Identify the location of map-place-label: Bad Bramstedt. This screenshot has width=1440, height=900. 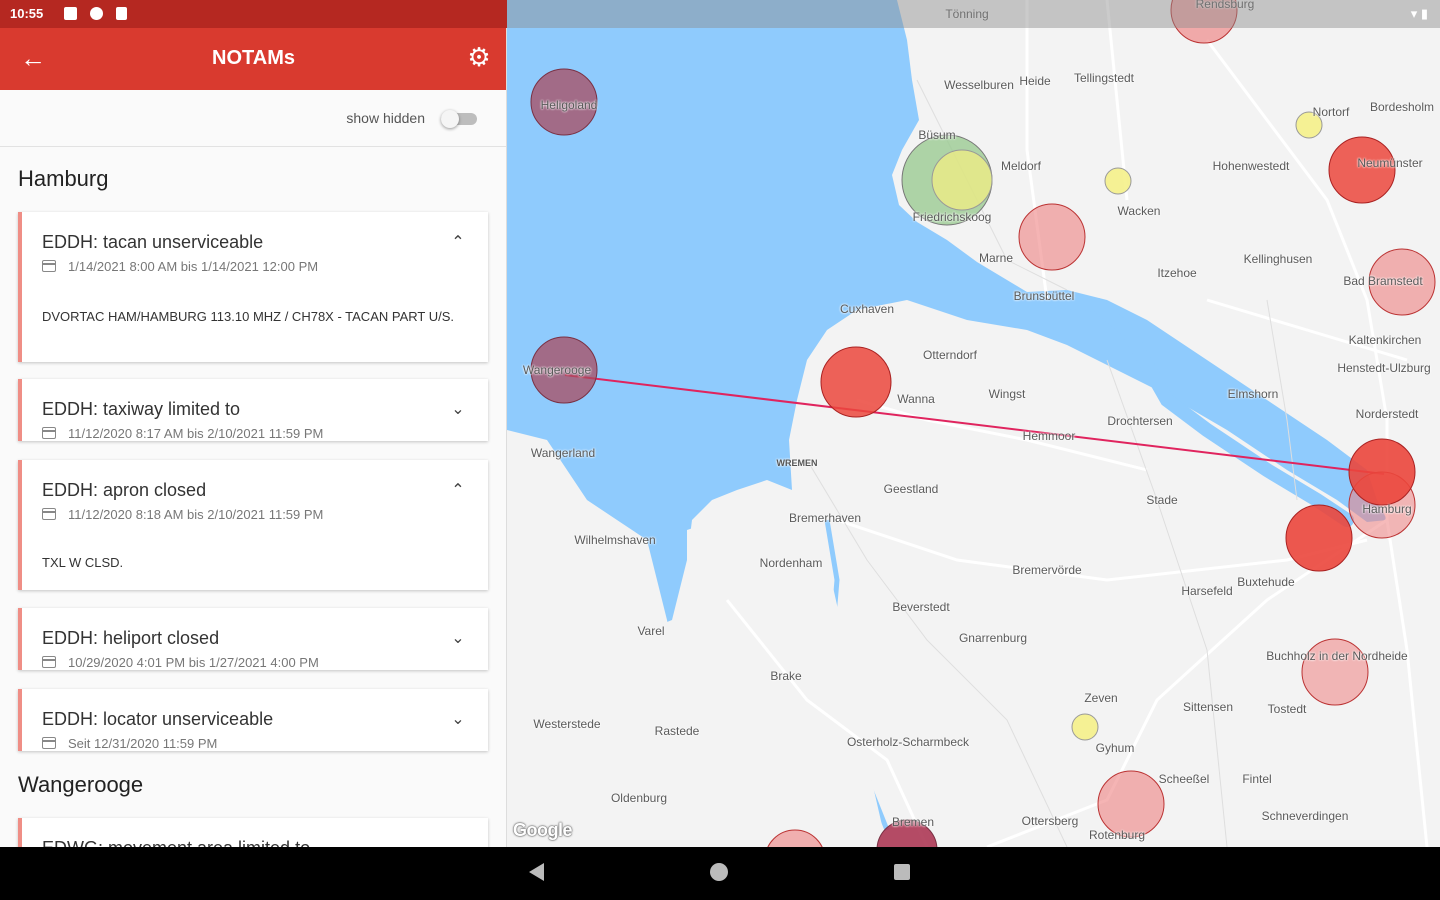
(1383, 281).